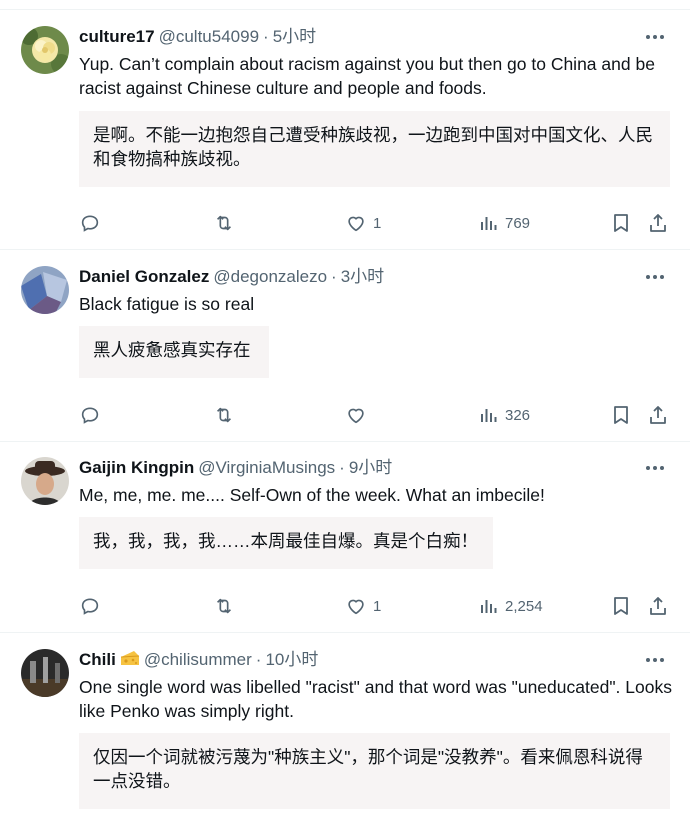 Image resolution: width=690 pixels, height=827 pixels. Describe the element at coordinates (270, 276) in the screenshot. I see `user-handle: @degonzalezo` at that location.